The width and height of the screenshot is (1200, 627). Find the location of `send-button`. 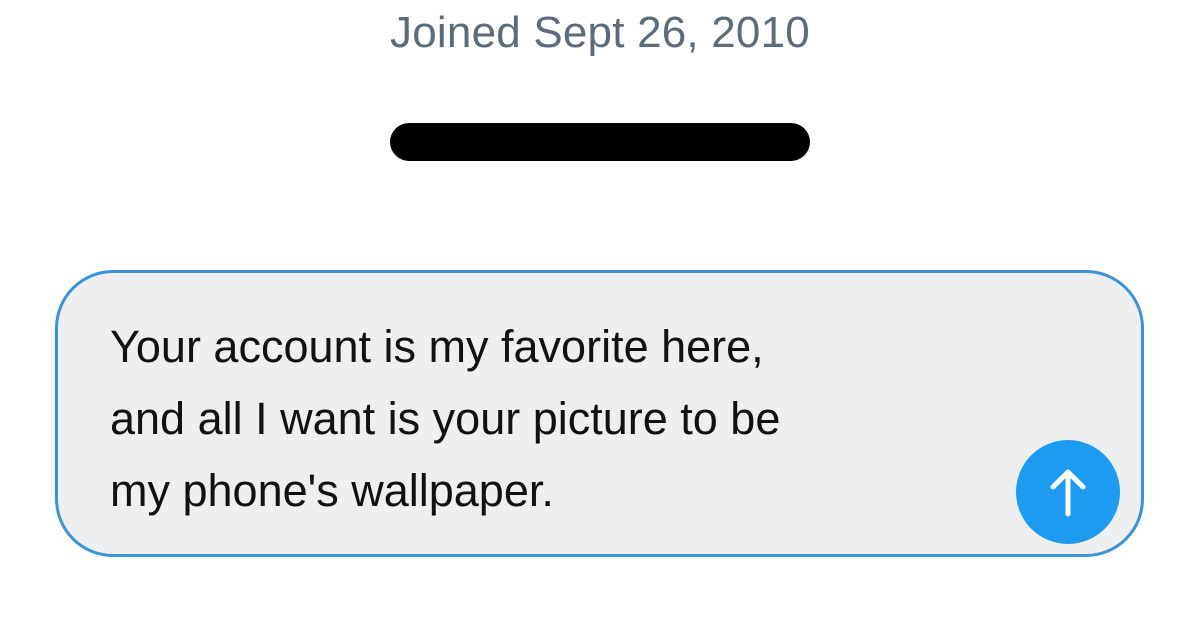

send-button is located at coordinates (1068, 492).